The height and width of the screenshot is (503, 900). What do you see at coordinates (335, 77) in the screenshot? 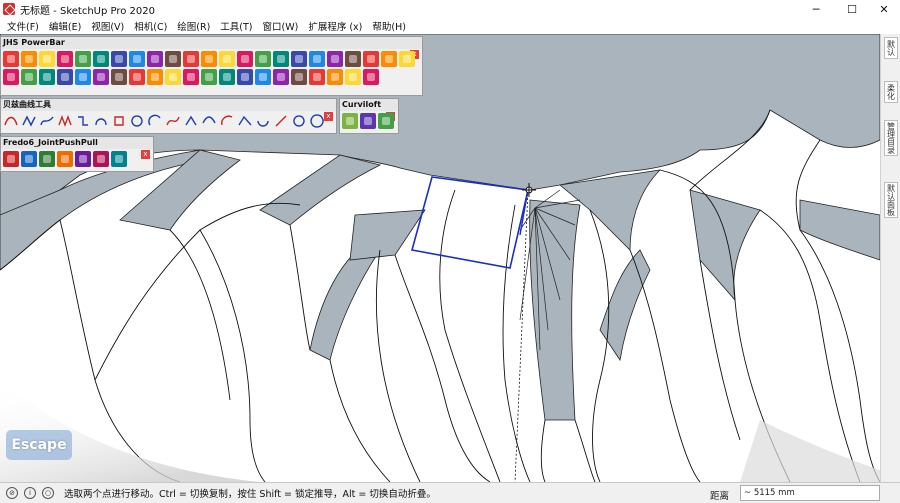
I see `jhs-tool-42-icon` at bounding box center [335, 77].